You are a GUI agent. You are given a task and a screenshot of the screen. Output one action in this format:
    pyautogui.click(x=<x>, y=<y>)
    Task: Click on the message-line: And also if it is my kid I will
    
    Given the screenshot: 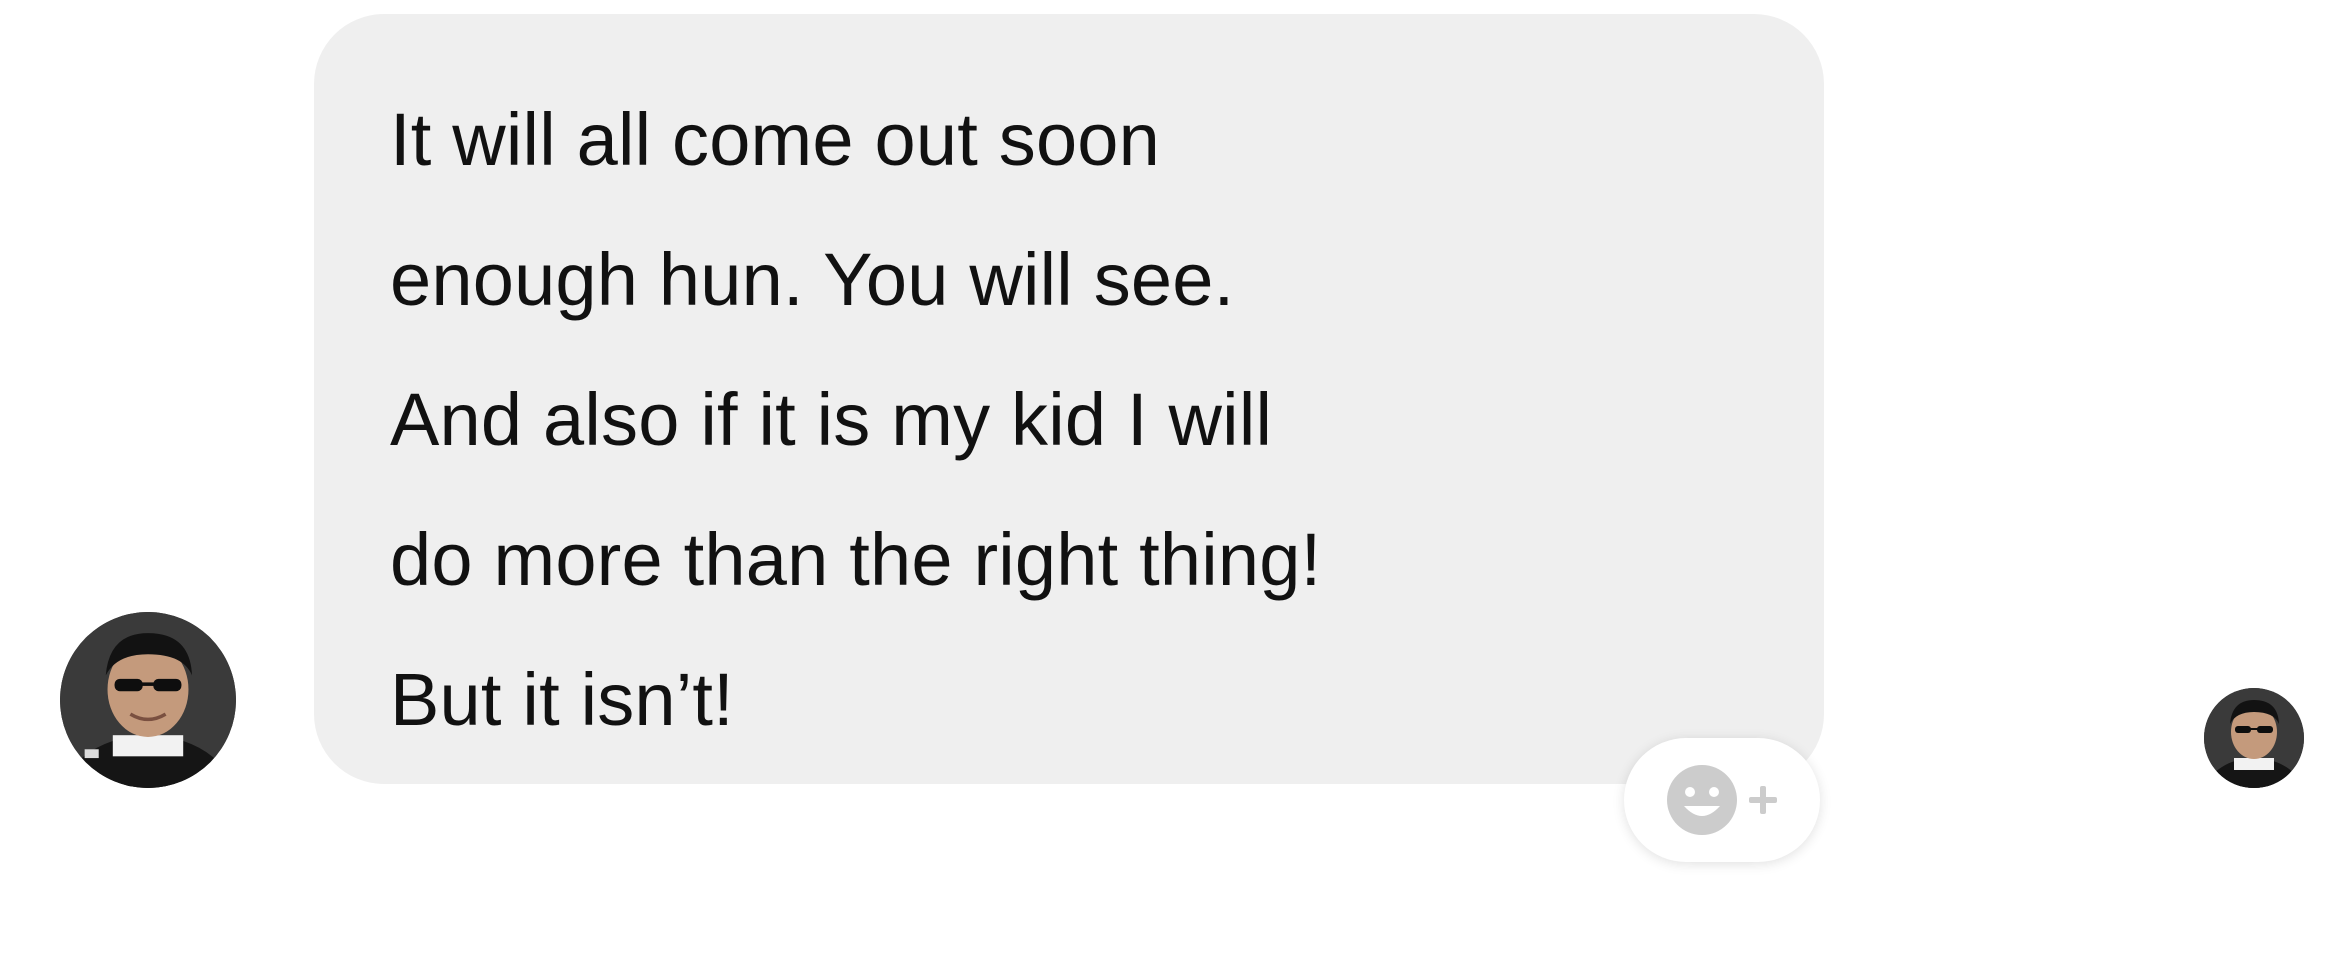 What is the action you would take?
    pyautogui.click(x=831, y=419)
    